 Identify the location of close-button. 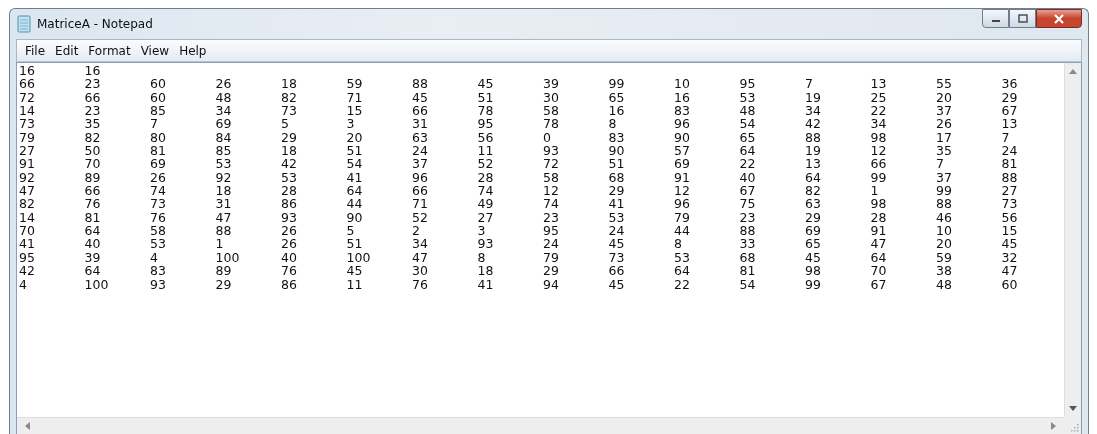
(1059, 18).